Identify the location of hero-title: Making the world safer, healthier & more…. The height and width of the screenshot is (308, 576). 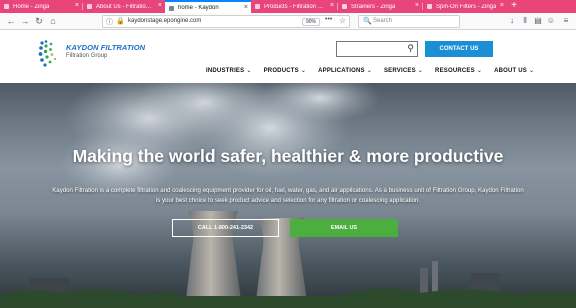
(288, 156).